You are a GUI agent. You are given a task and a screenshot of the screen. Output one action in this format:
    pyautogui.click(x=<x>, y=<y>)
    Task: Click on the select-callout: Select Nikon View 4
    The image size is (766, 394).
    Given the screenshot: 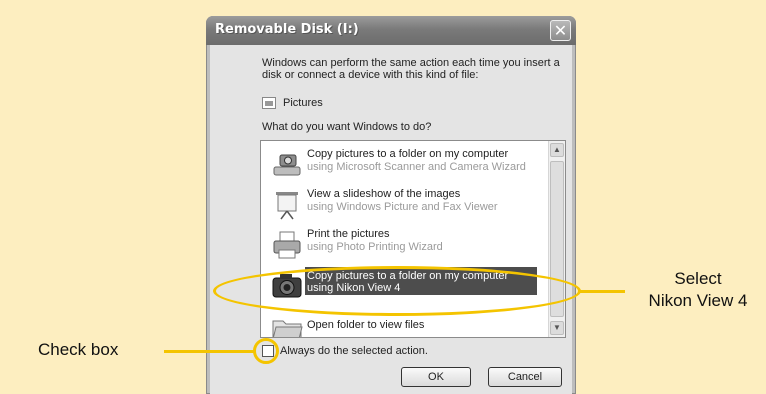 What is the action you would take?
    pyautogui.click(x=698, y=290)
    